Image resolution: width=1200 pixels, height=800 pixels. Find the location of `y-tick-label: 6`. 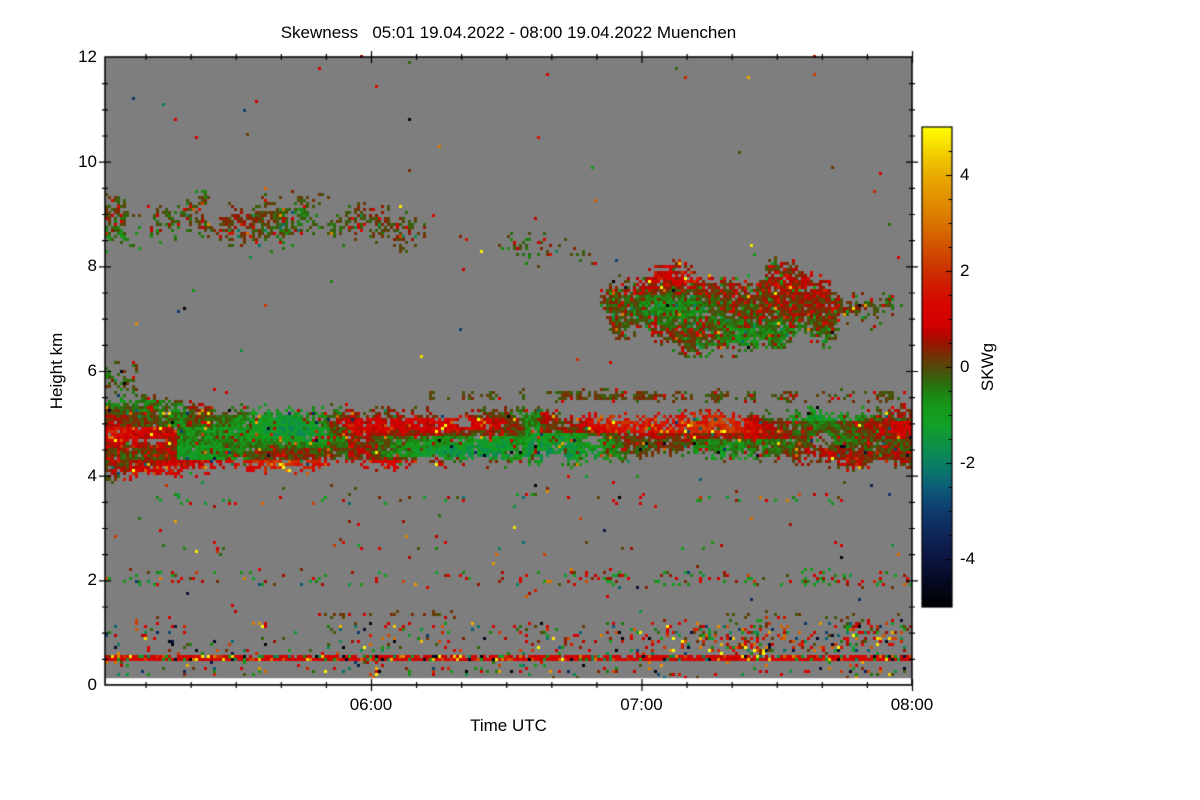

y-tick-label: 6 is located at coordinates (92, 370).